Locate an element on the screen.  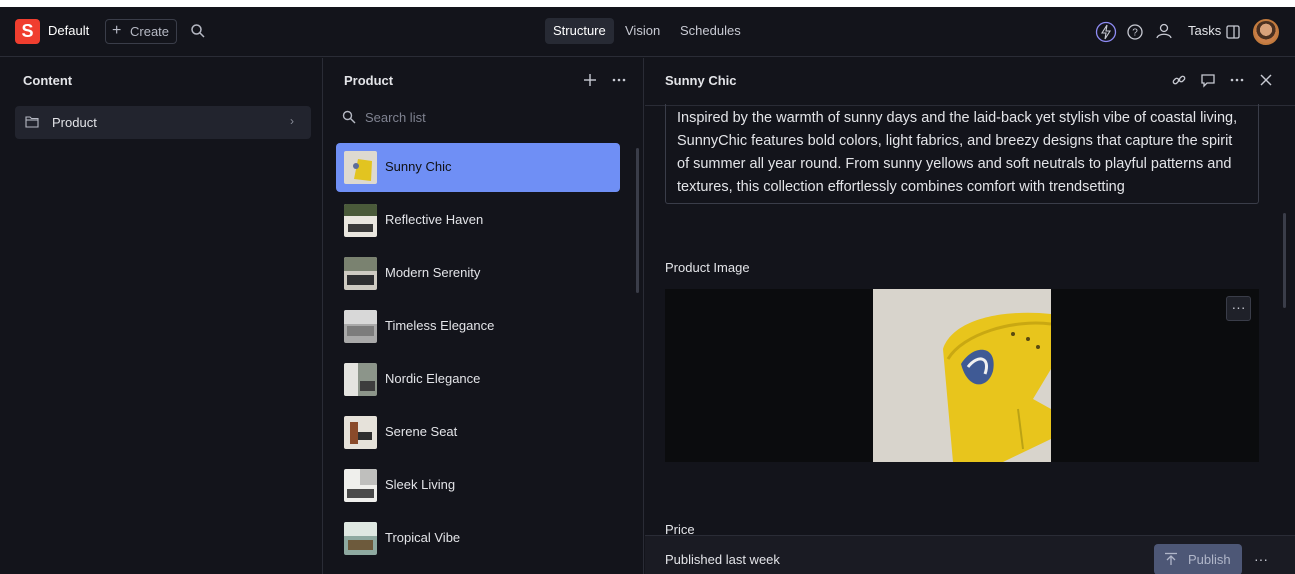
list-item-reflective-haven: Reflective Haven is located at coordinates (478, 220).